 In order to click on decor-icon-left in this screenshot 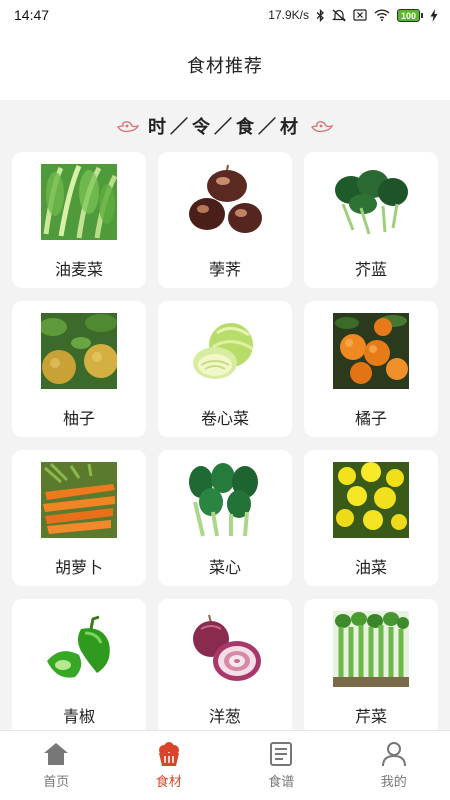, I will do `click(128, 127)`.